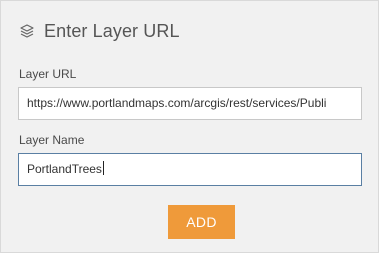  What do you see at coordinates (201, 222) in the screenshot?
I see `add-button: ADD` at bounding box center [201, 222].